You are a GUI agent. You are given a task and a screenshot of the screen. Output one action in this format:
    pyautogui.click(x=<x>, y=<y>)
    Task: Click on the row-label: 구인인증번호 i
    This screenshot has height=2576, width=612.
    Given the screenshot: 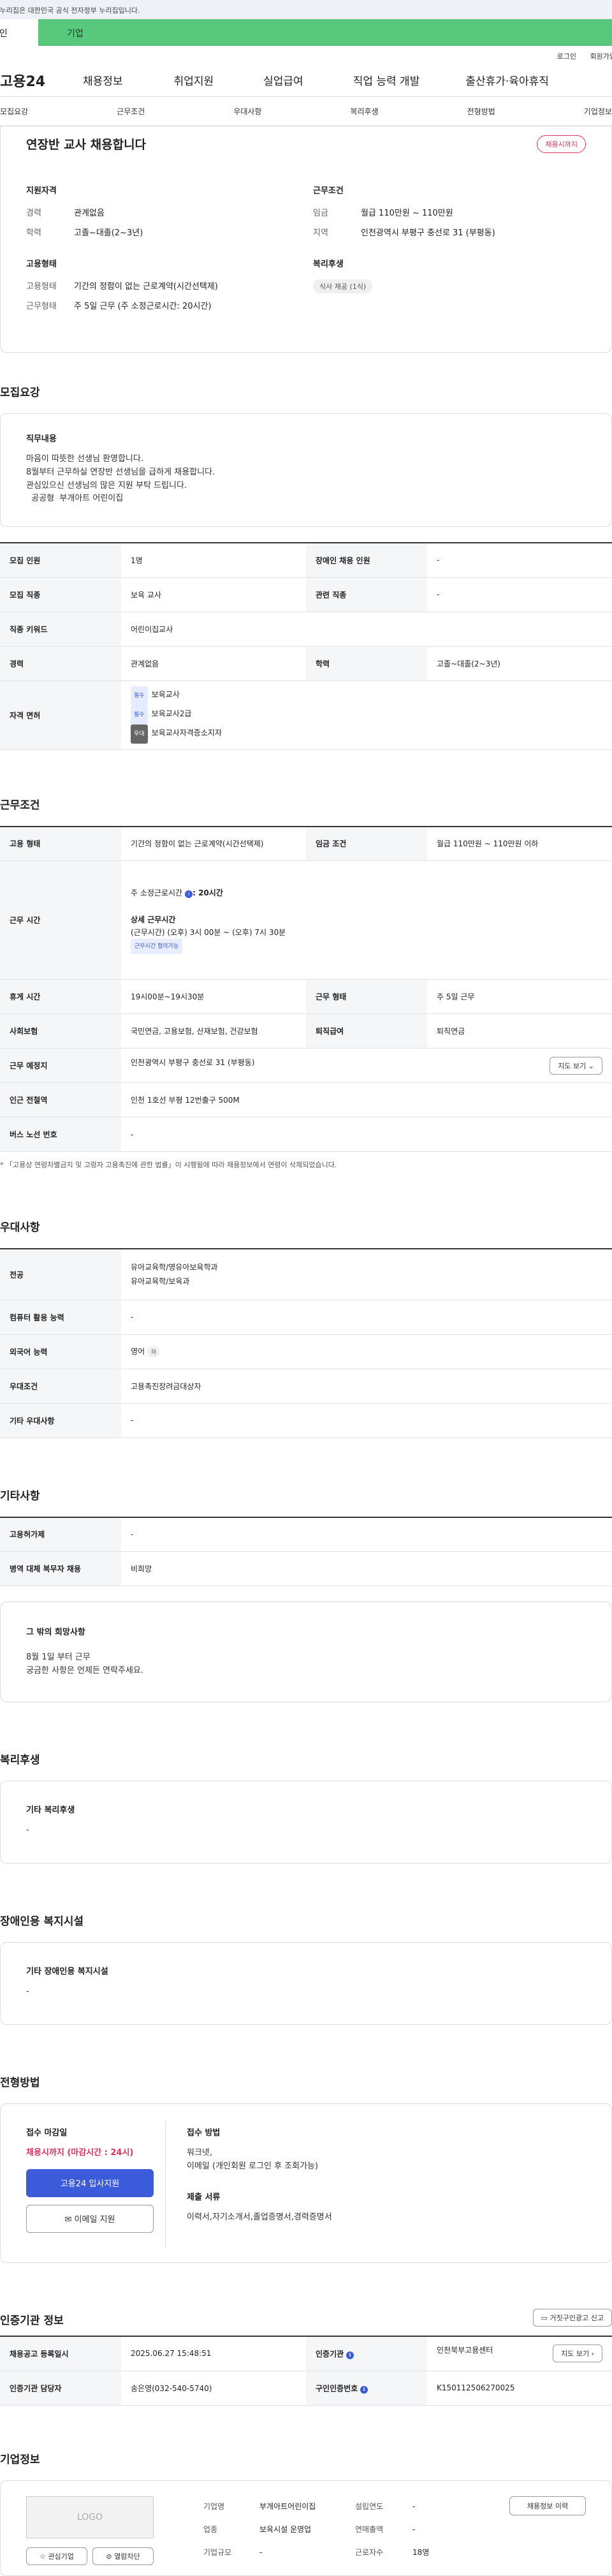 What is the action you would take?
    pyautogui.click(x=366, y=2388)
    